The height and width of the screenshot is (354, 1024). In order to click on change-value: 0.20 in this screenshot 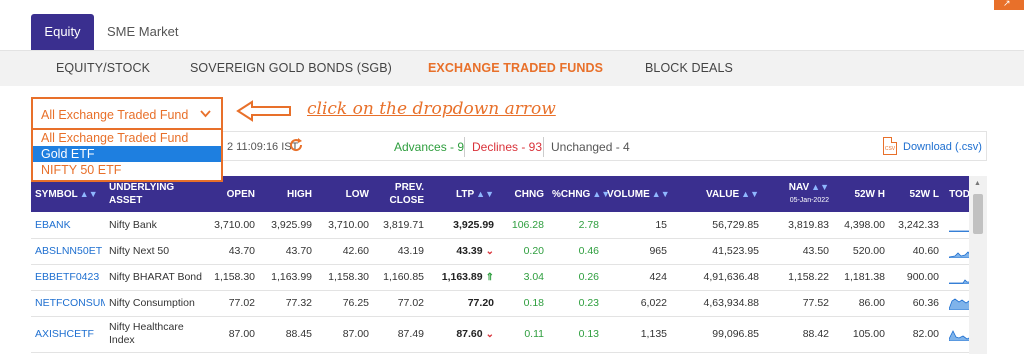, I will do `click(523, 251)`.